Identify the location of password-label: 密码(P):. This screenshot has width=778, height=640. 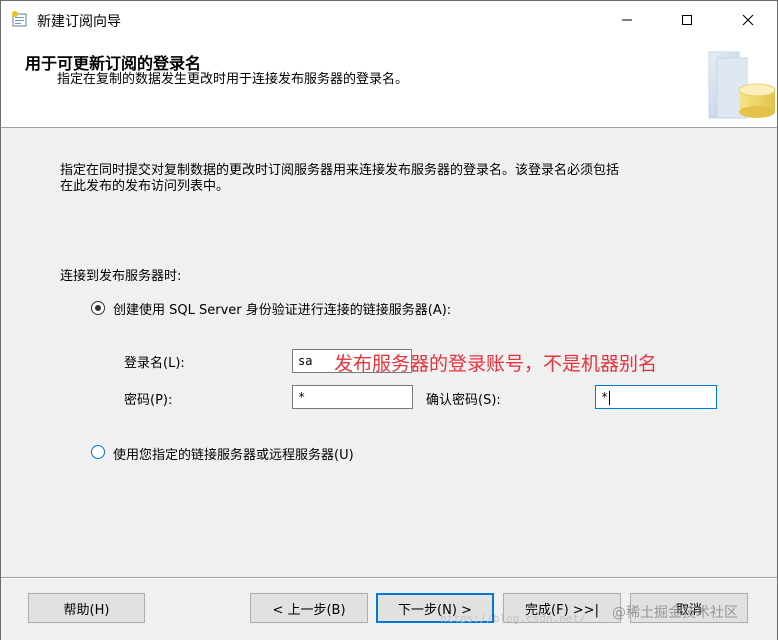
(148, 400).